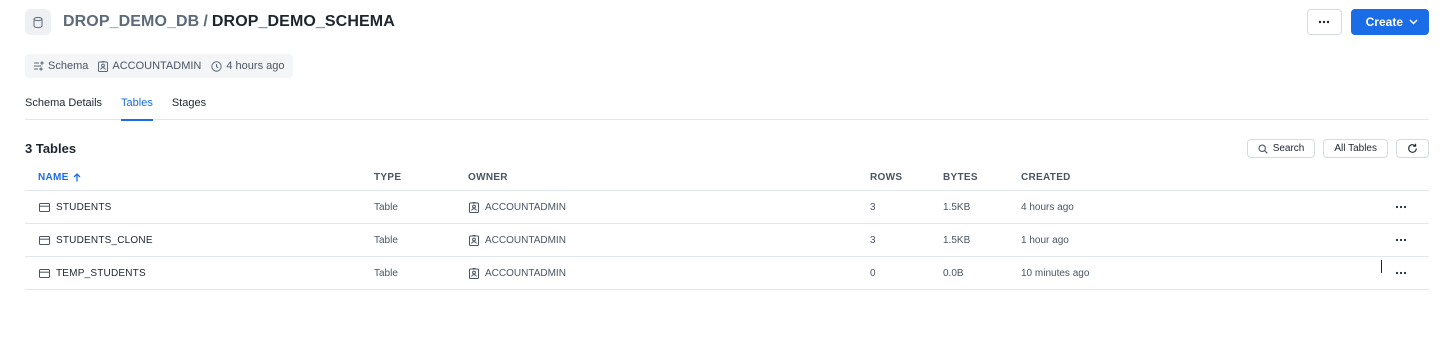 This screenshot has width=1456, height=353. I want to click on more-actions-button, so click(1324, 22).